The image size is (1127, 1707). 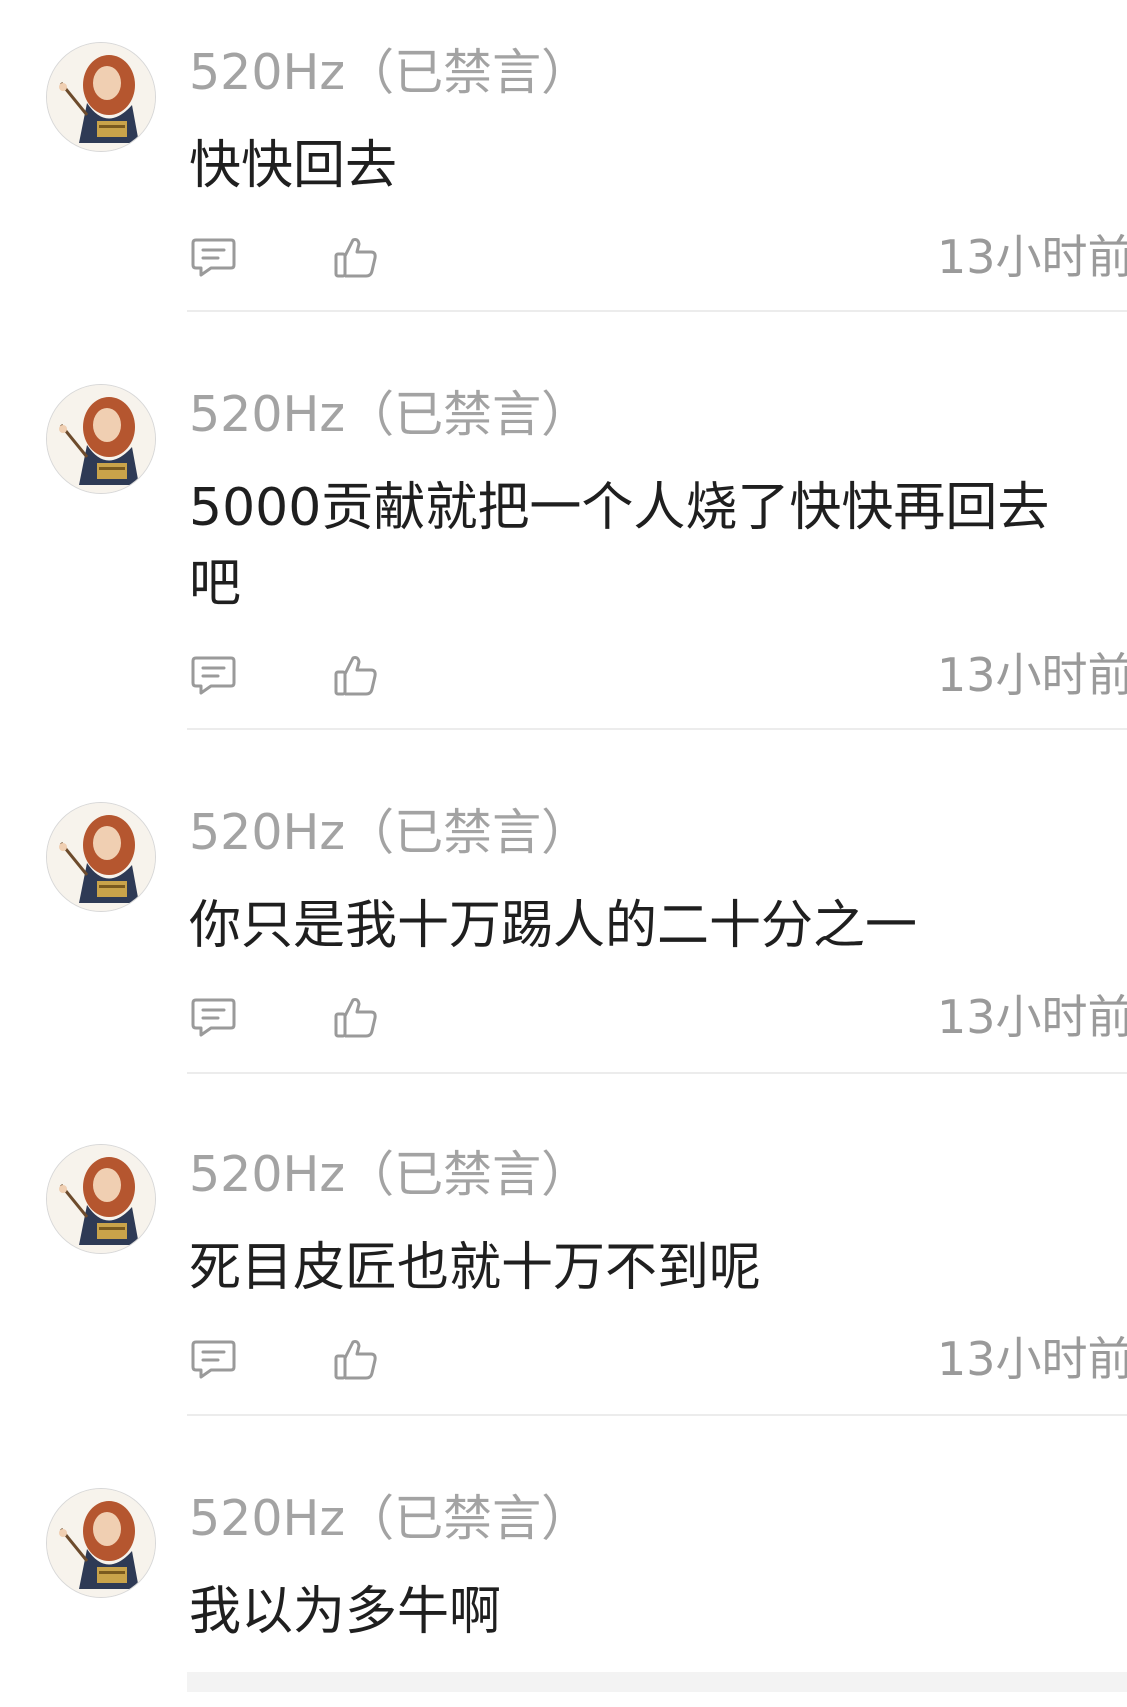 I want to click on comment-text: 你只是我十万踢人的二十分之一, so click(x=553, y=926).